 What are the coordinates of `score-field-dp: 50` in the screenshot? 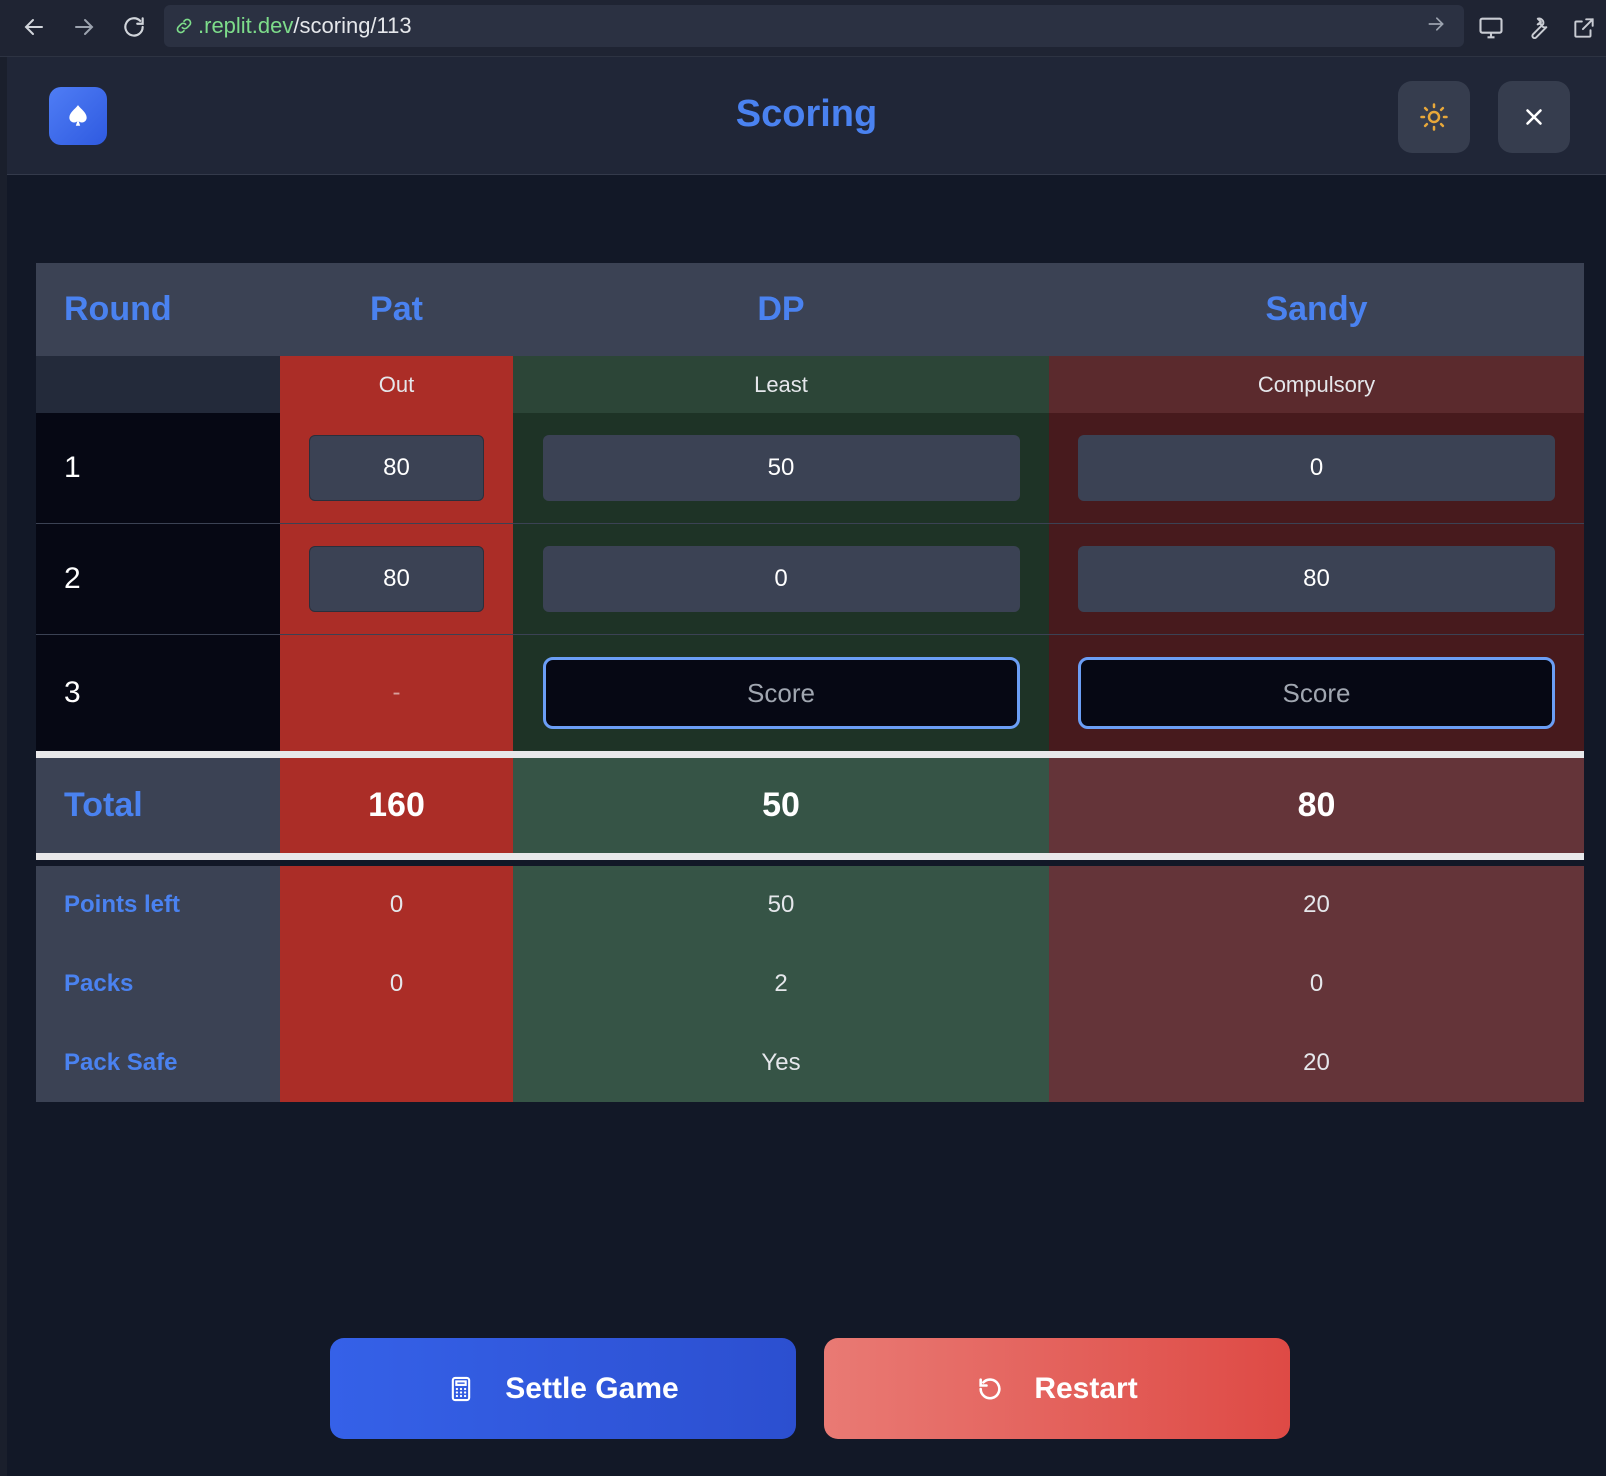 It's located at (781, 468).